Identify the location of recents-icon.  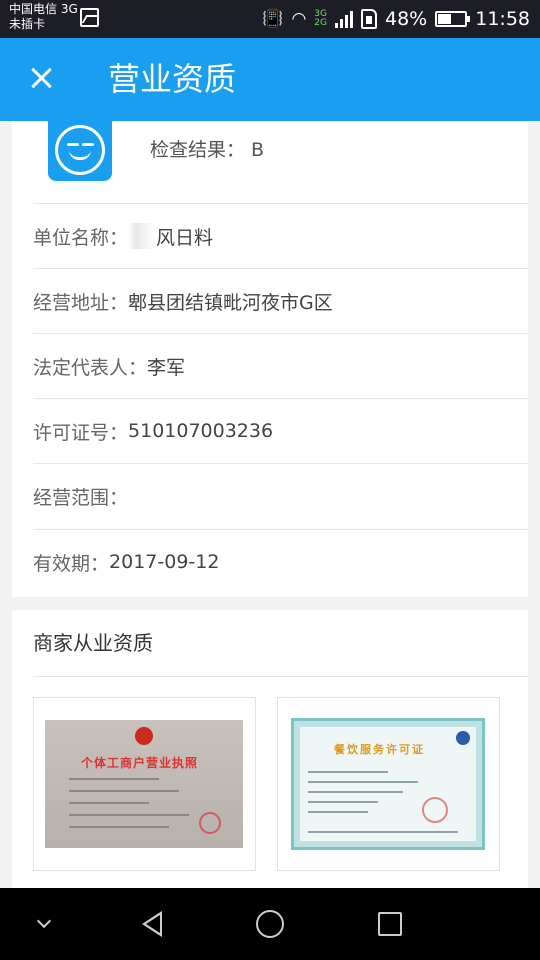
(390, 924).